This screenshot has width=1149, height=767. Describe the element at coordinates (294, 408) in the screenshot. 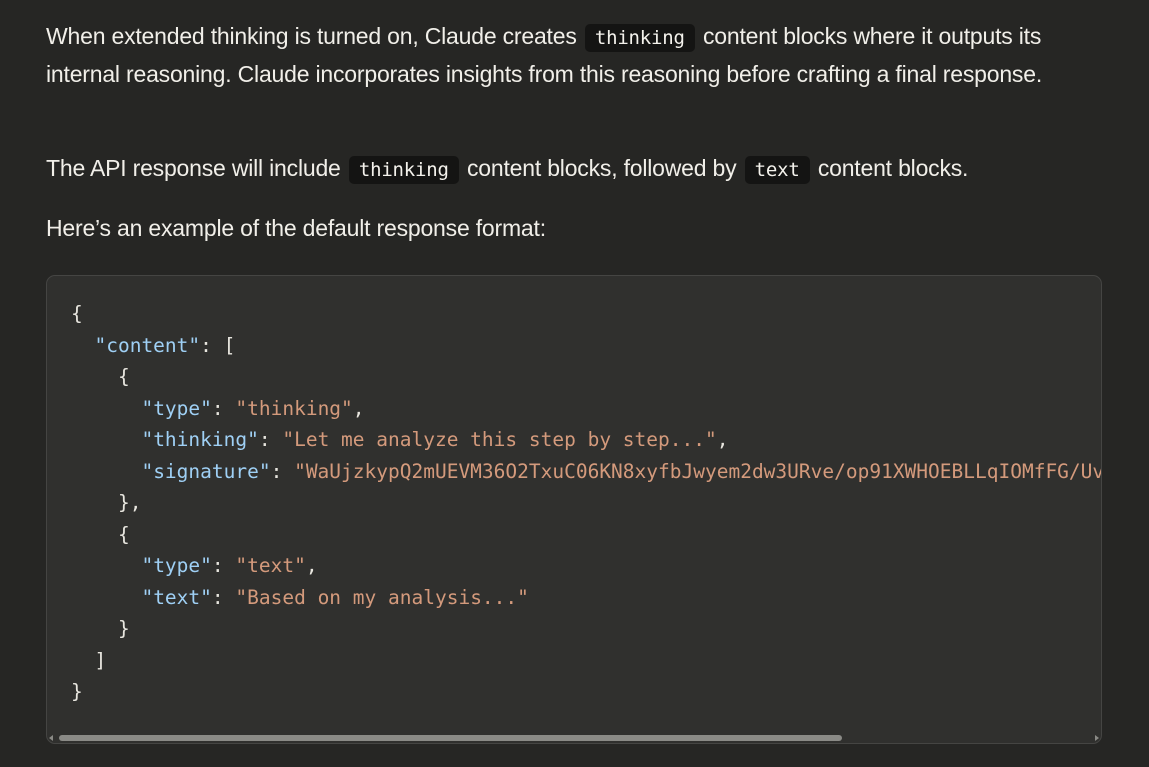

I see `code-string: "thinking"` at that location.